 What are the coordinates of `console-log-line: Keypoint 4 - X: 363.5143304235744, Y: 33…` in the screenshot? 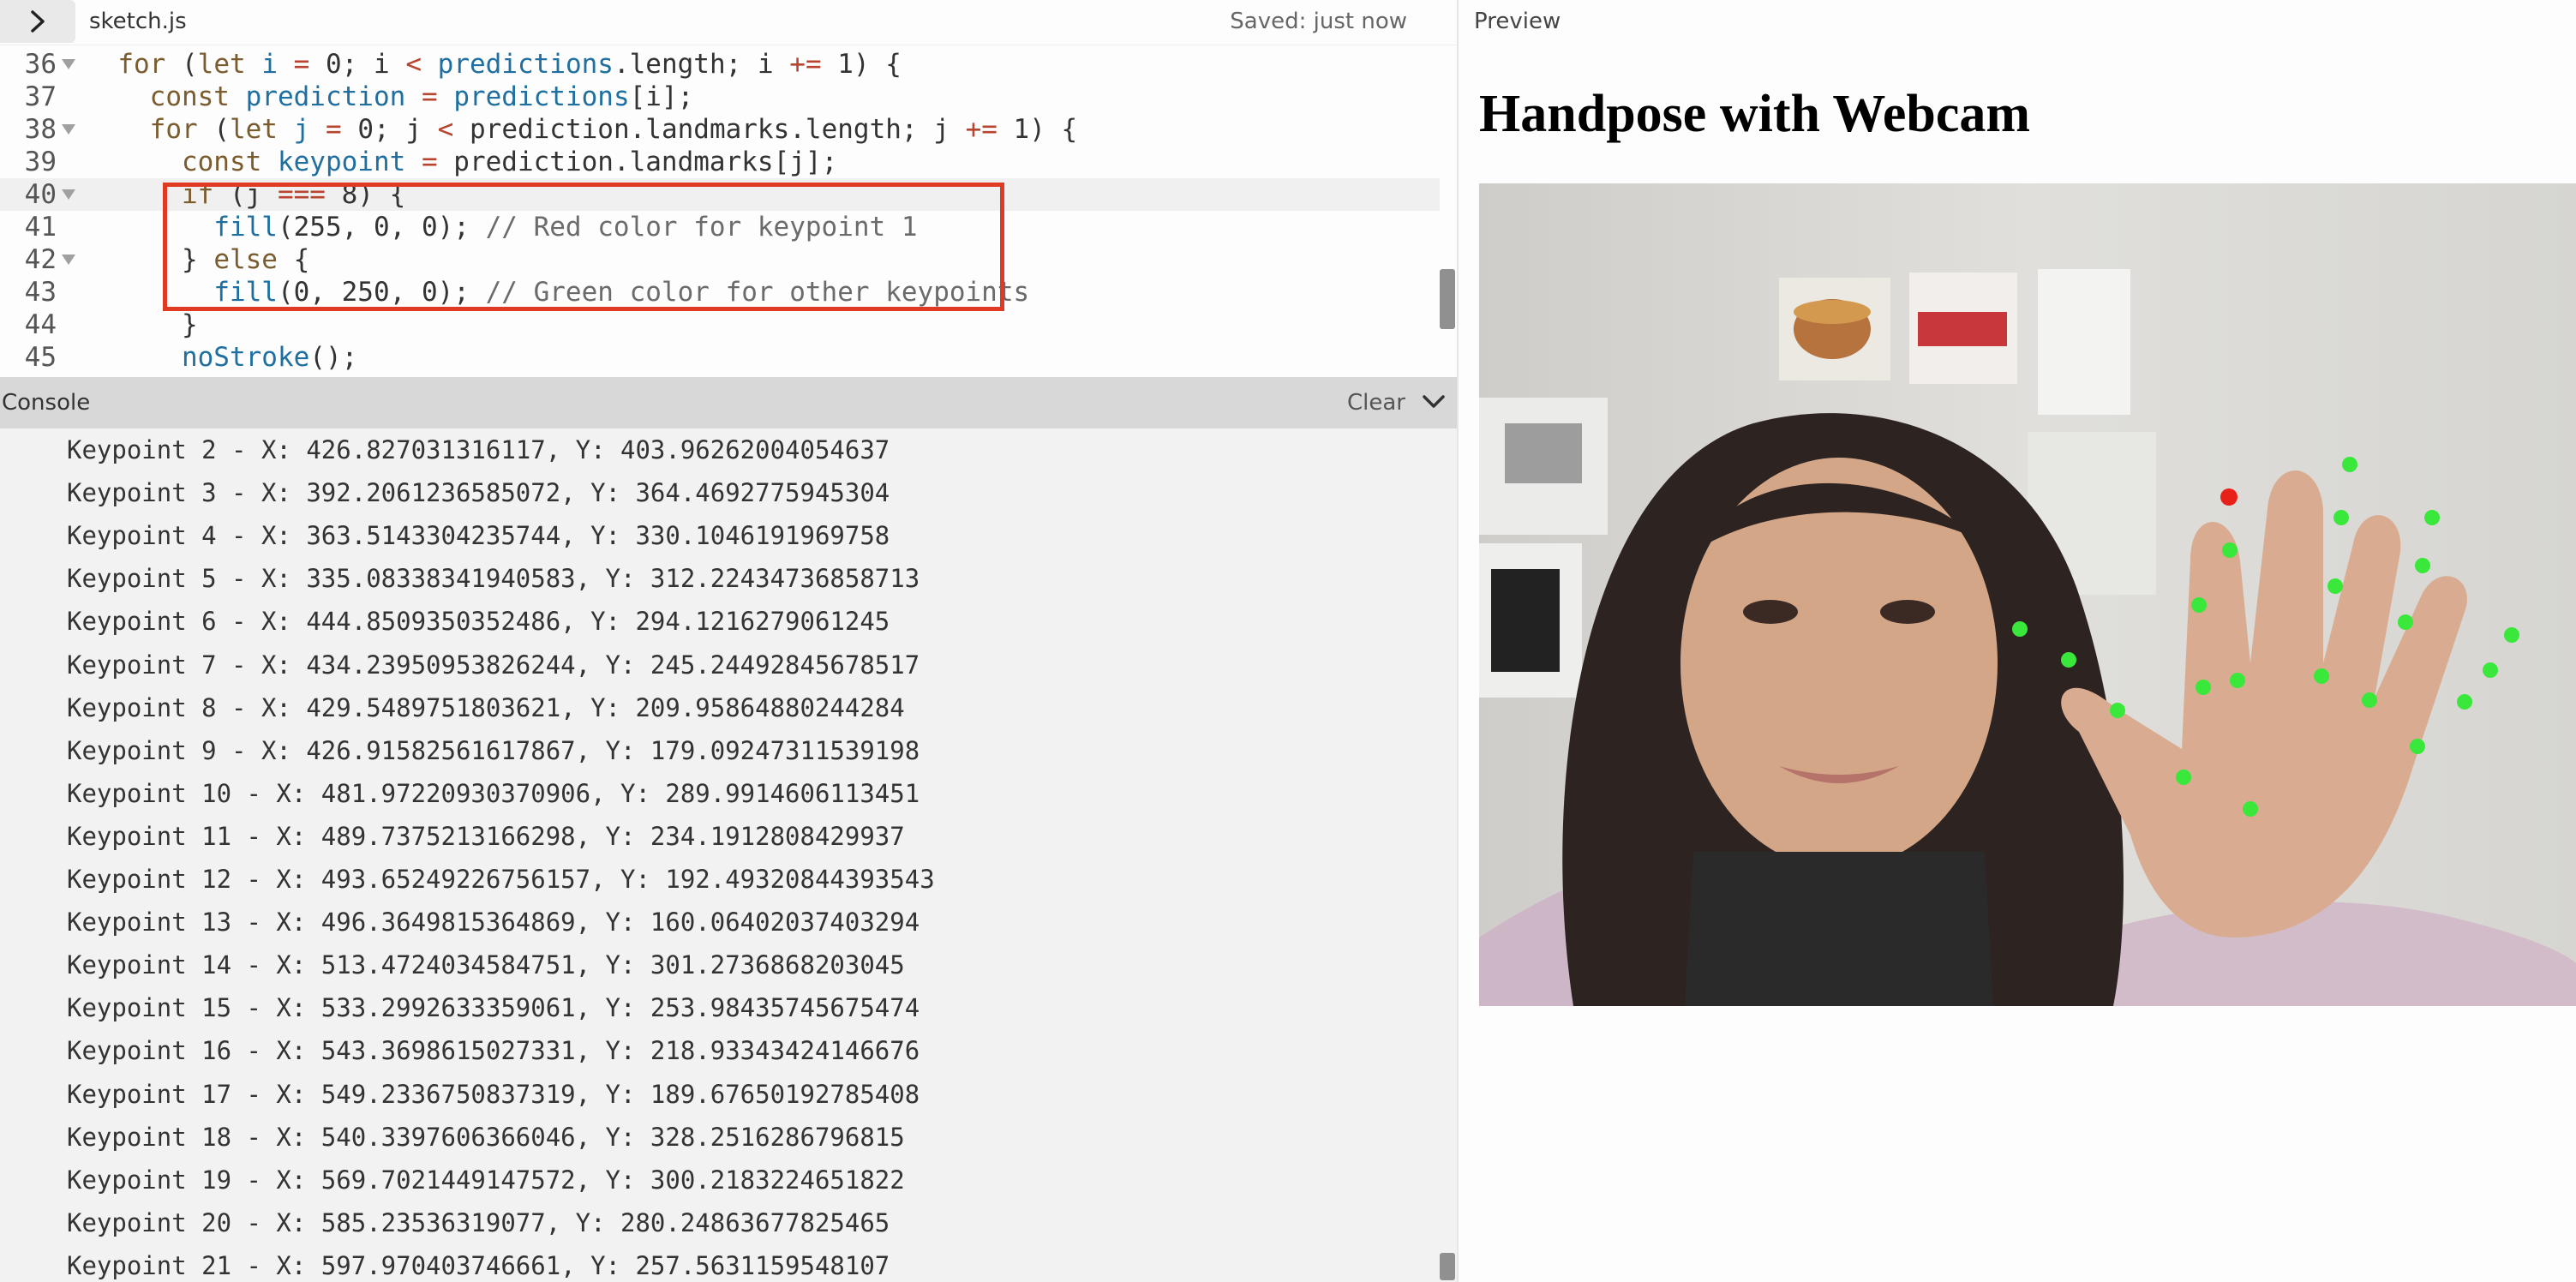 It's located at (478, 536).